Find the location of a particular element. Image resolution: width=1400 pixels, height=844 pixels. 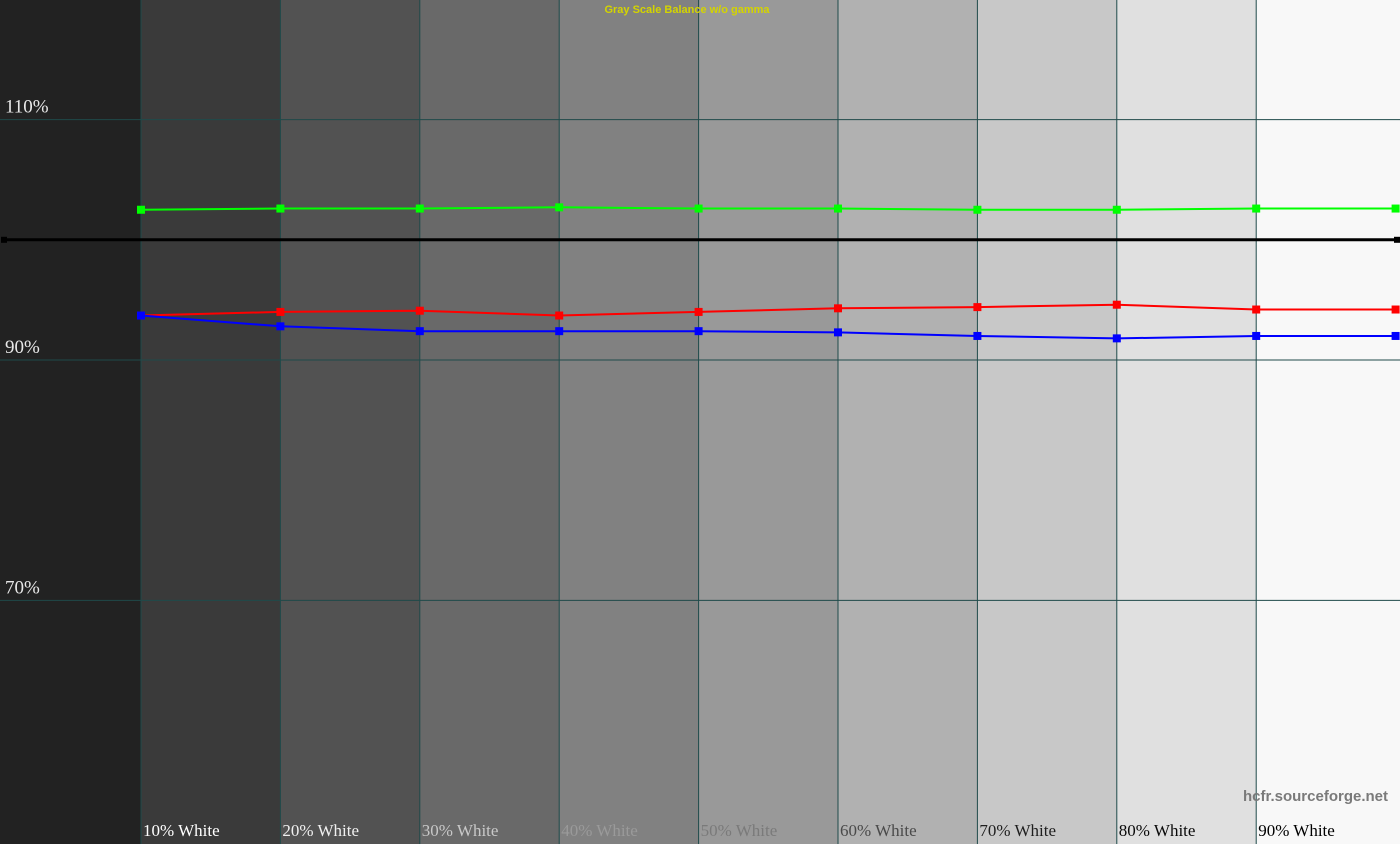

x-tick-label-4: 40% White is located at coordinates (599, 830).